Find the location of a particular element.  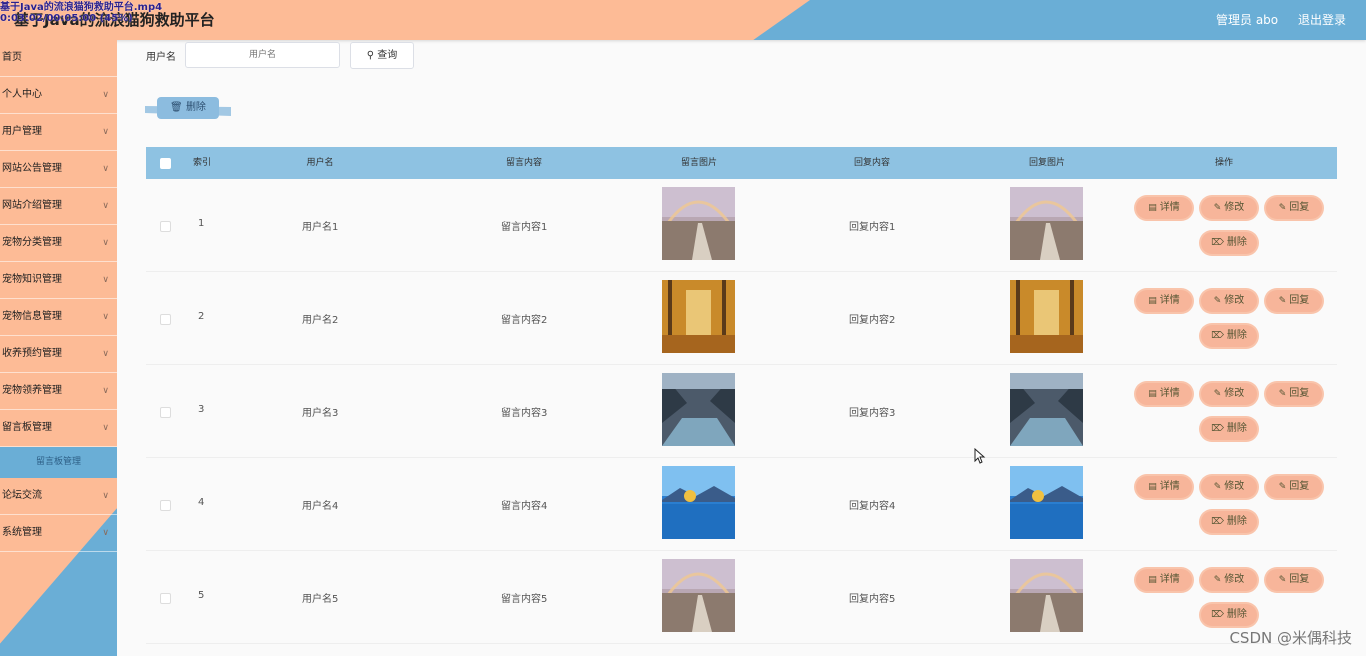

sidebar-item: 系统管理 ∨ is located at coordinates (58, 533).